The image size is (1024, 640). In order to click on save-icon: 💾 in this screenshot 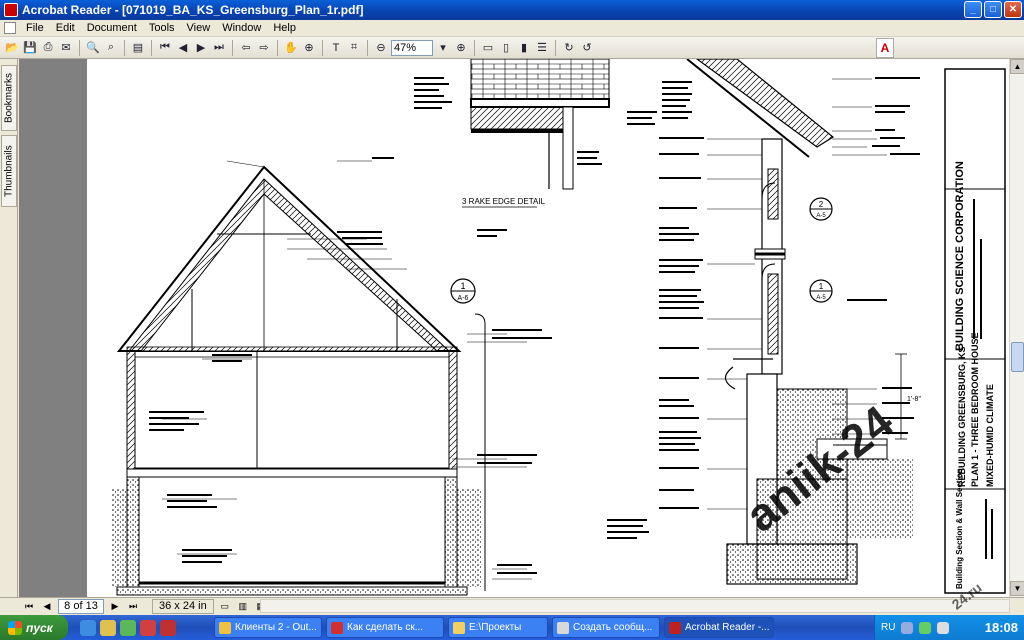, I will do `click(30, 48)`.